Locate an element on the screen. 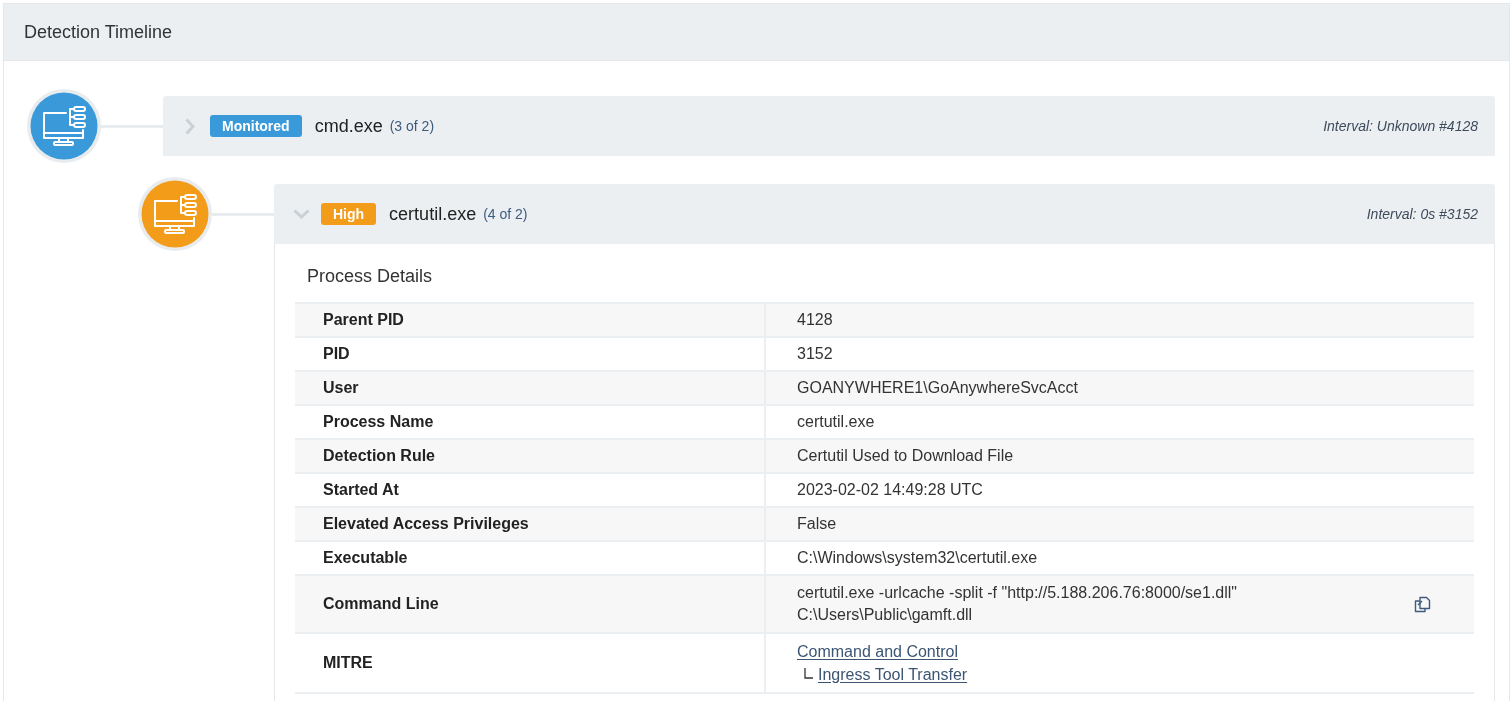  row-value: certutil.exe is located at coordinates (1119, 422).